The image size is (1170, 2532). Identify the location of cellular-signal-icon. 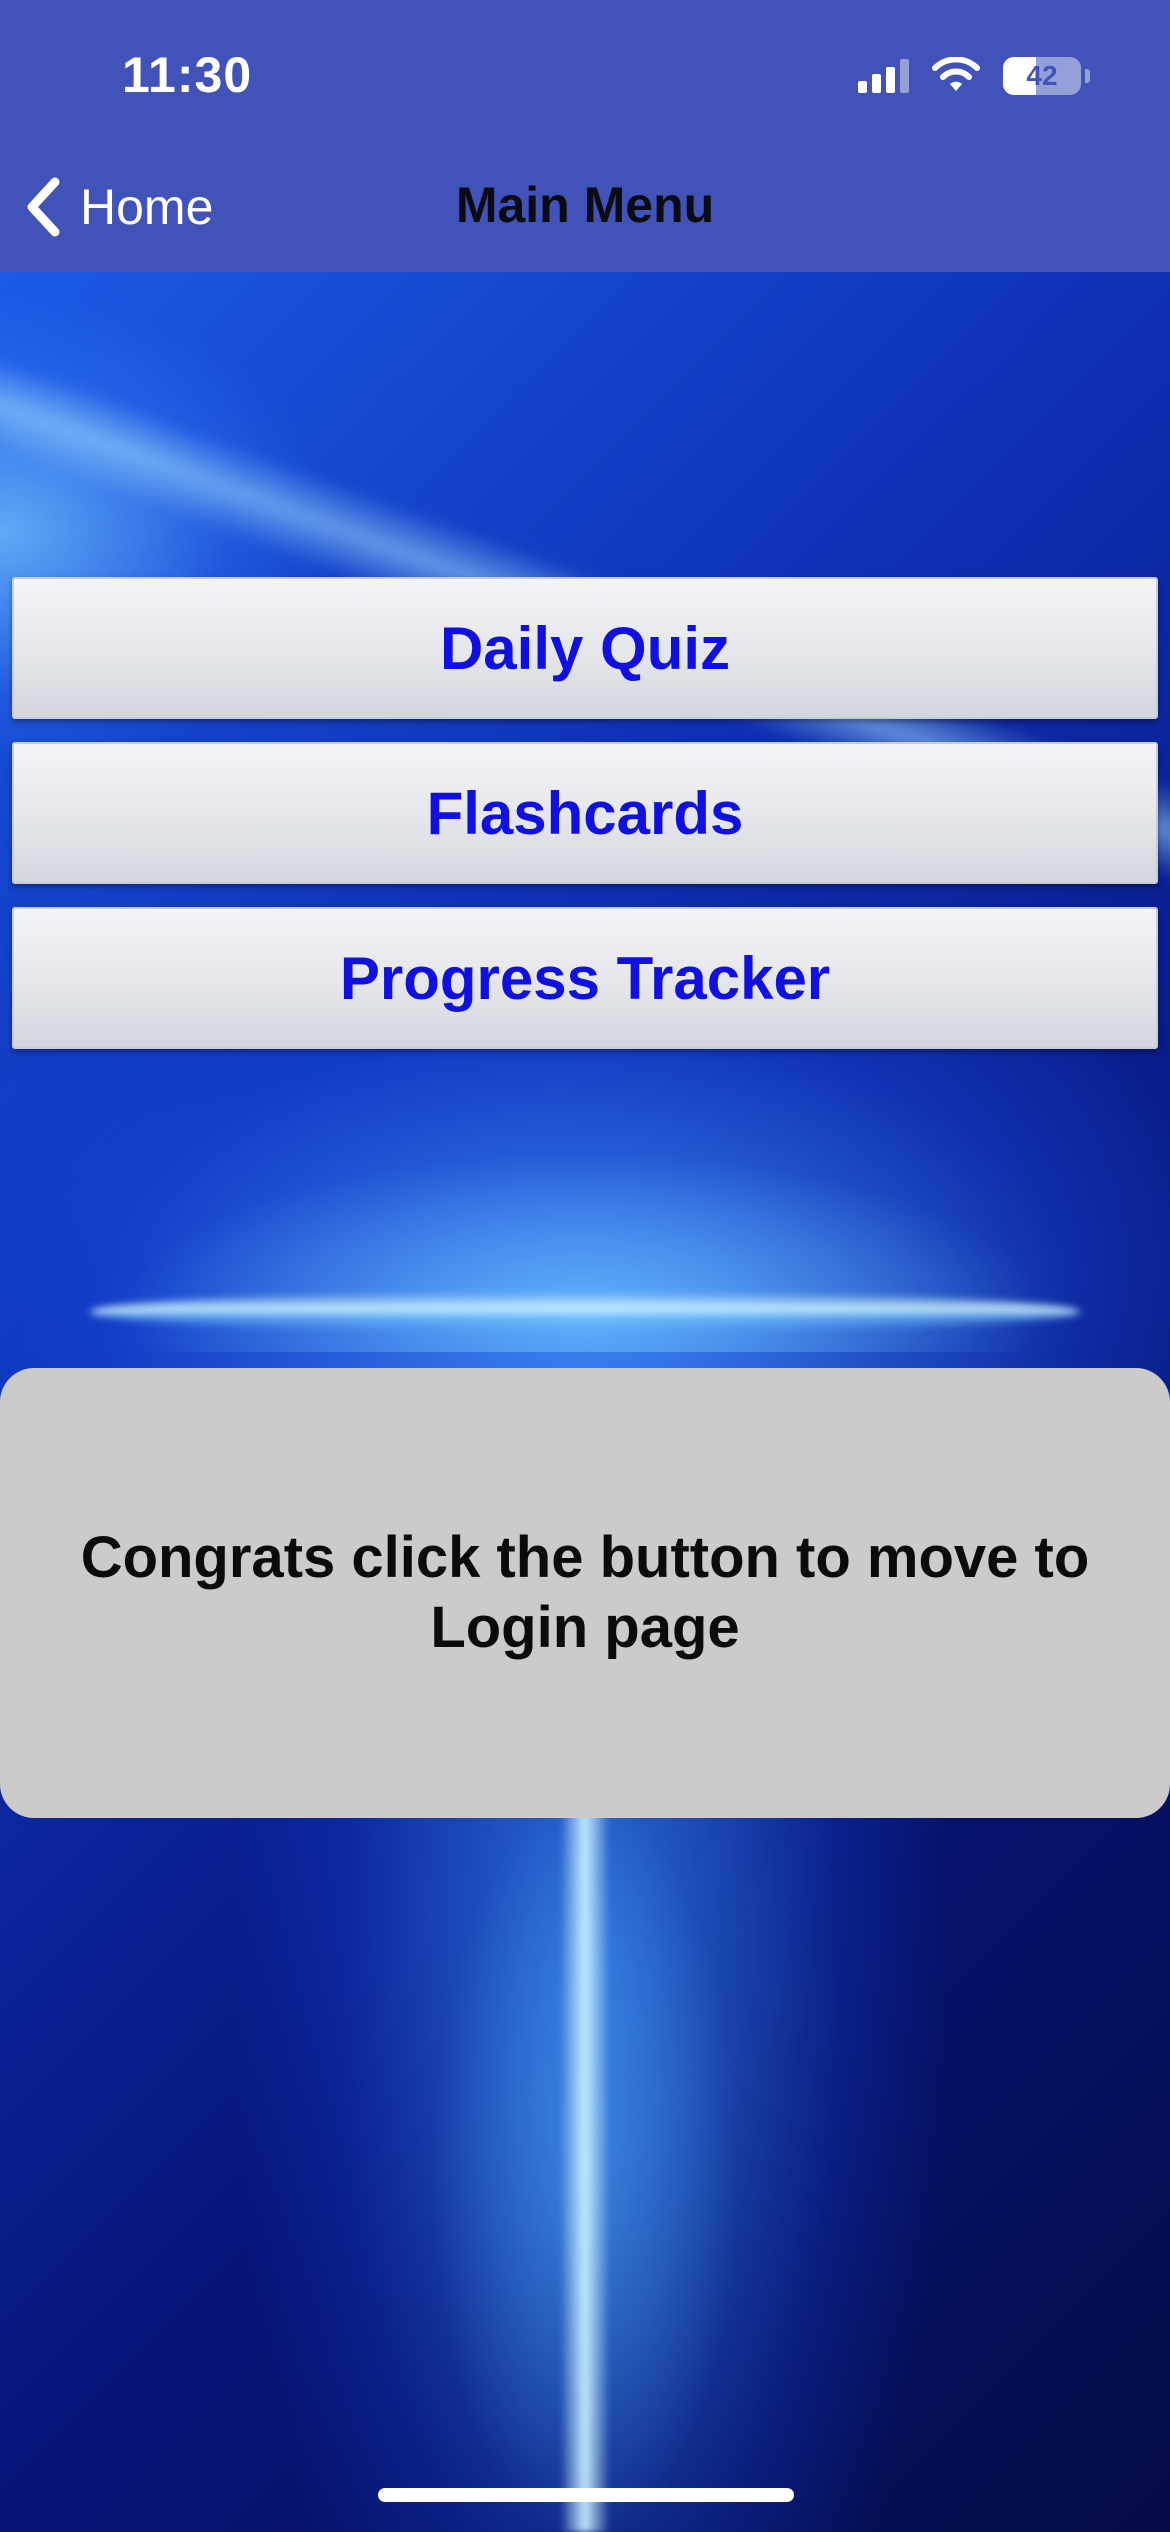
(883, 76).